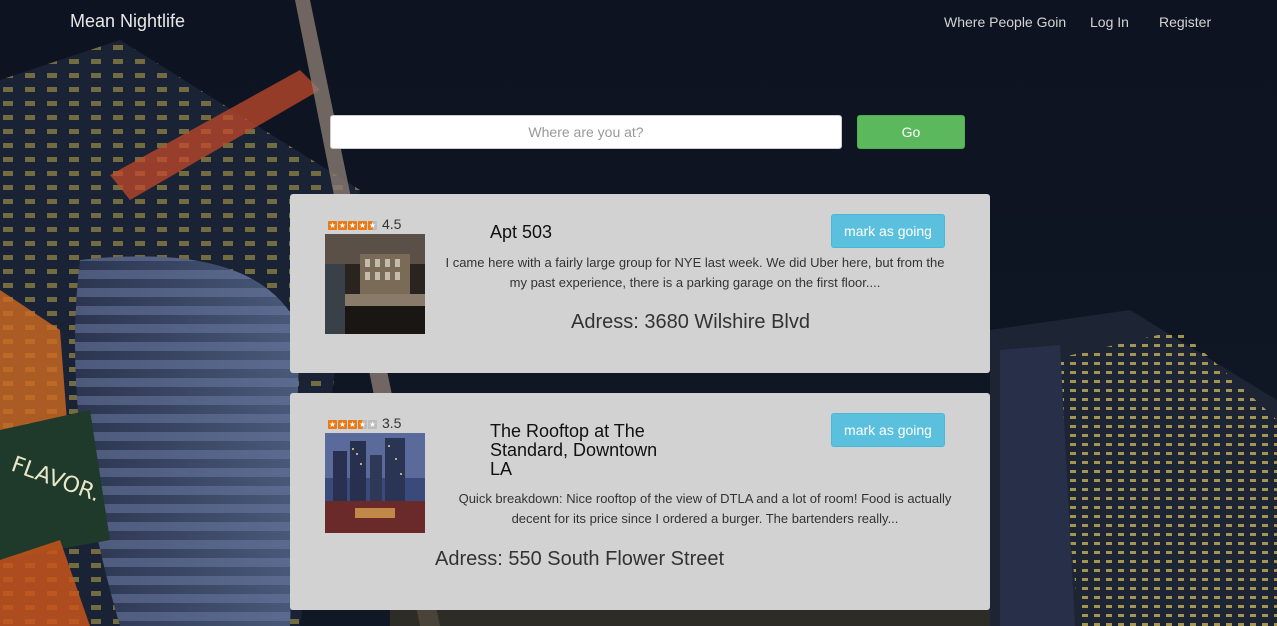 The height and width of the screenshot is (626, 1277). Describe the element at coordinates (127, 21) in the screenshot. I see `brand-logo: Mean Nightlife` at that location.